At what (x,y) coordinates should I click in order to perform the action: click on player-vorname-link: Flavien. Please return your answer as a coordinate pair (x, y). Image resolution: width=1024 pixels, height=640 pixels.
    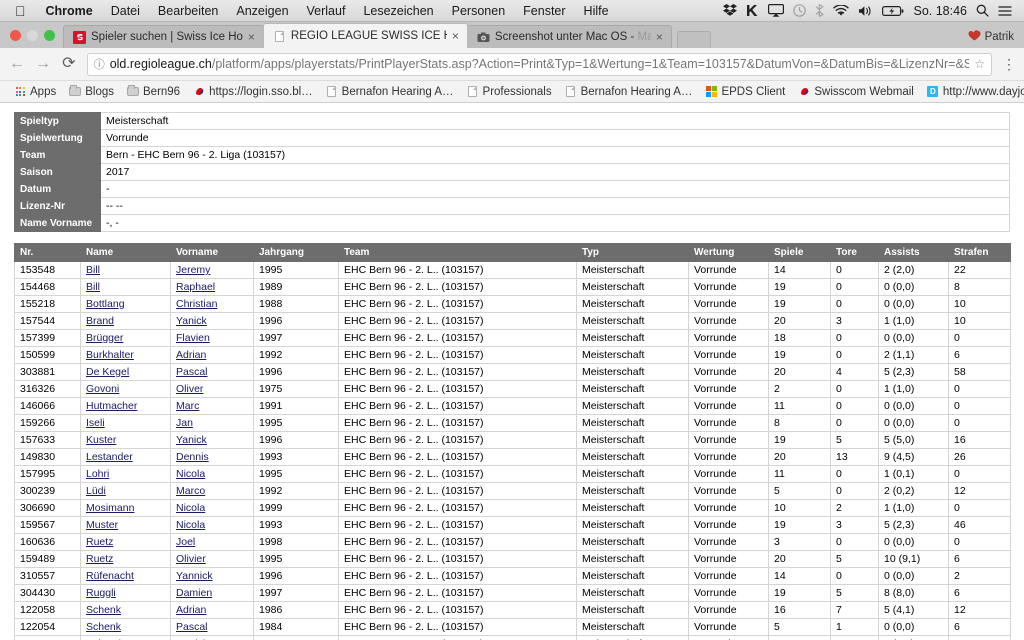
    Looking at the image, I should click on (193, 338).